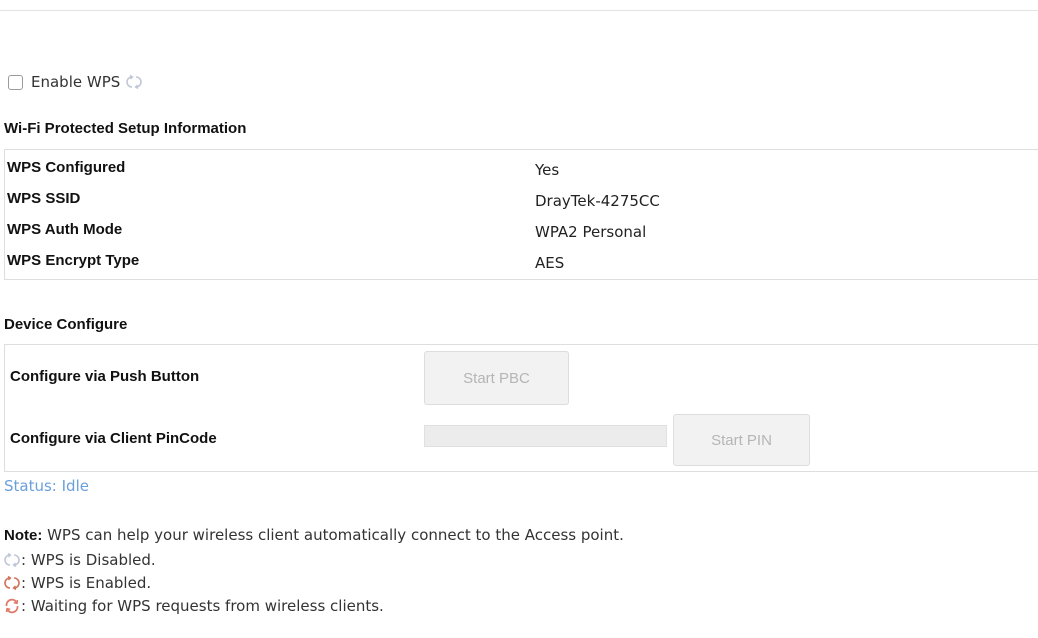  Describe the element at coordinates (113, 438) in the screenshot. I see `pin-code-label: Configure via Client PinCode` at that location.